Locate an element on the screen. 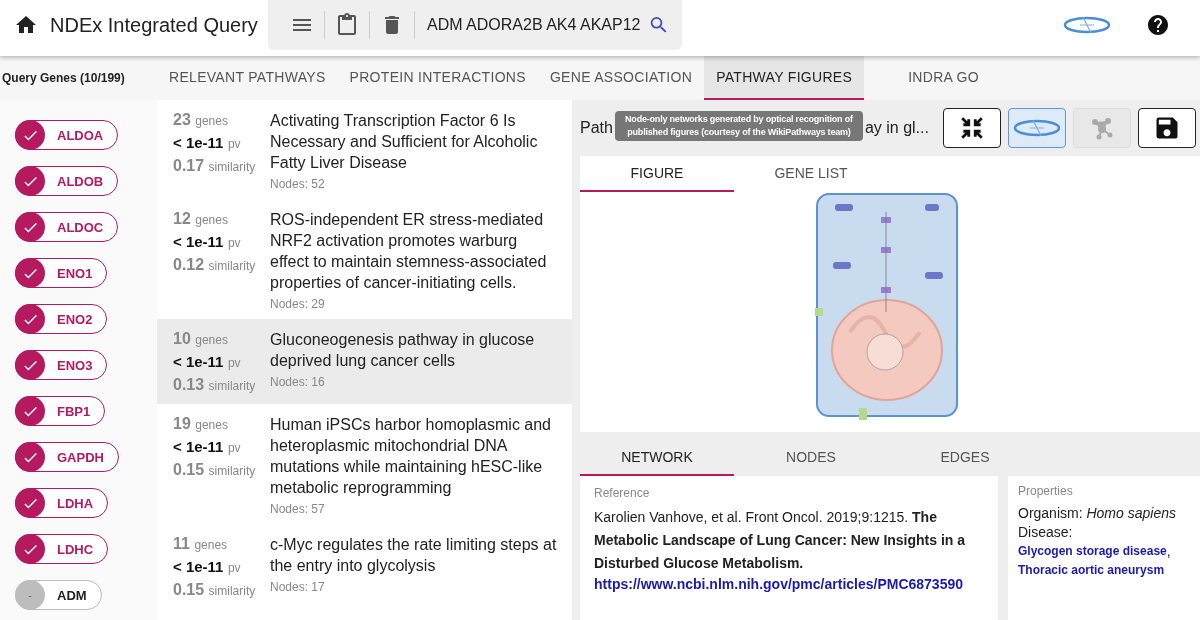 This screenshot has width=1200, height=620. result-row: 10 genes < 1e-11 pv 0.13 similarity Gluconeogenesis pathway in glucose deprived lung cancer cells Nodes: 16 is located at coordinates (364, 361).